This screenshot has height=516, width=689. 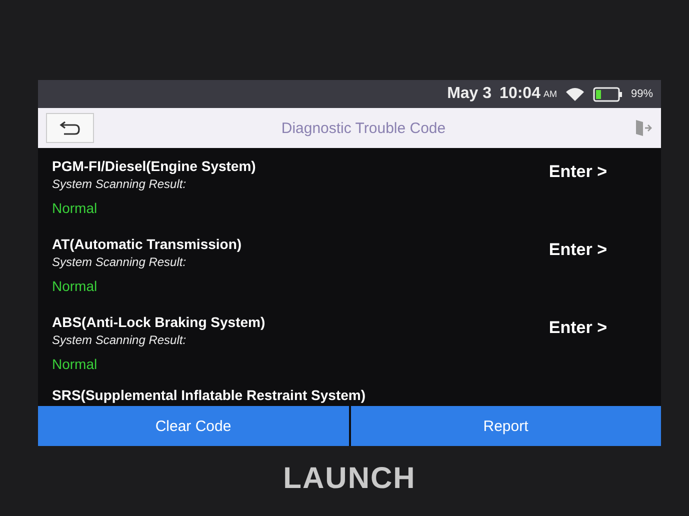 What do you see at coordinates (641, 94) in the screenshot?
I see `battery-percent: 99%` at bounding box center [641, 94].